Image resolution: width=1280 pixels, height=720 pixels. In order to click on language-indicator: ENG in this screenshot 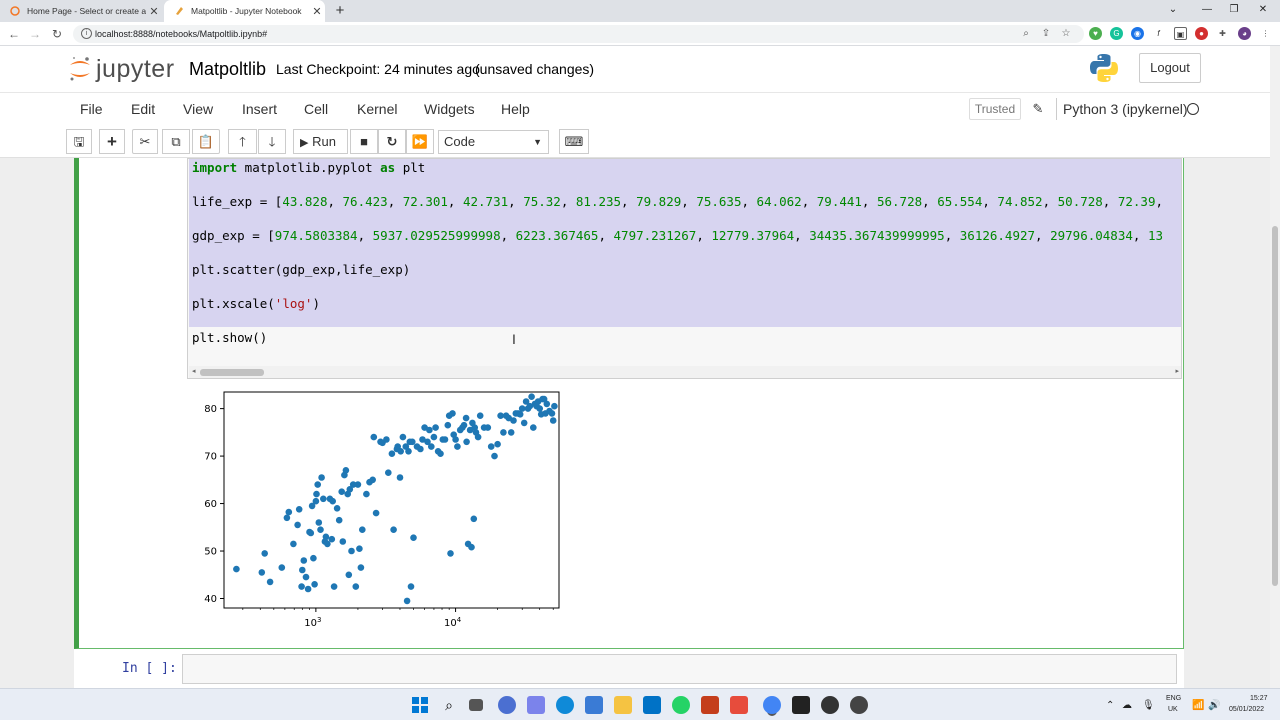, I will do `click(1173, 698)`.